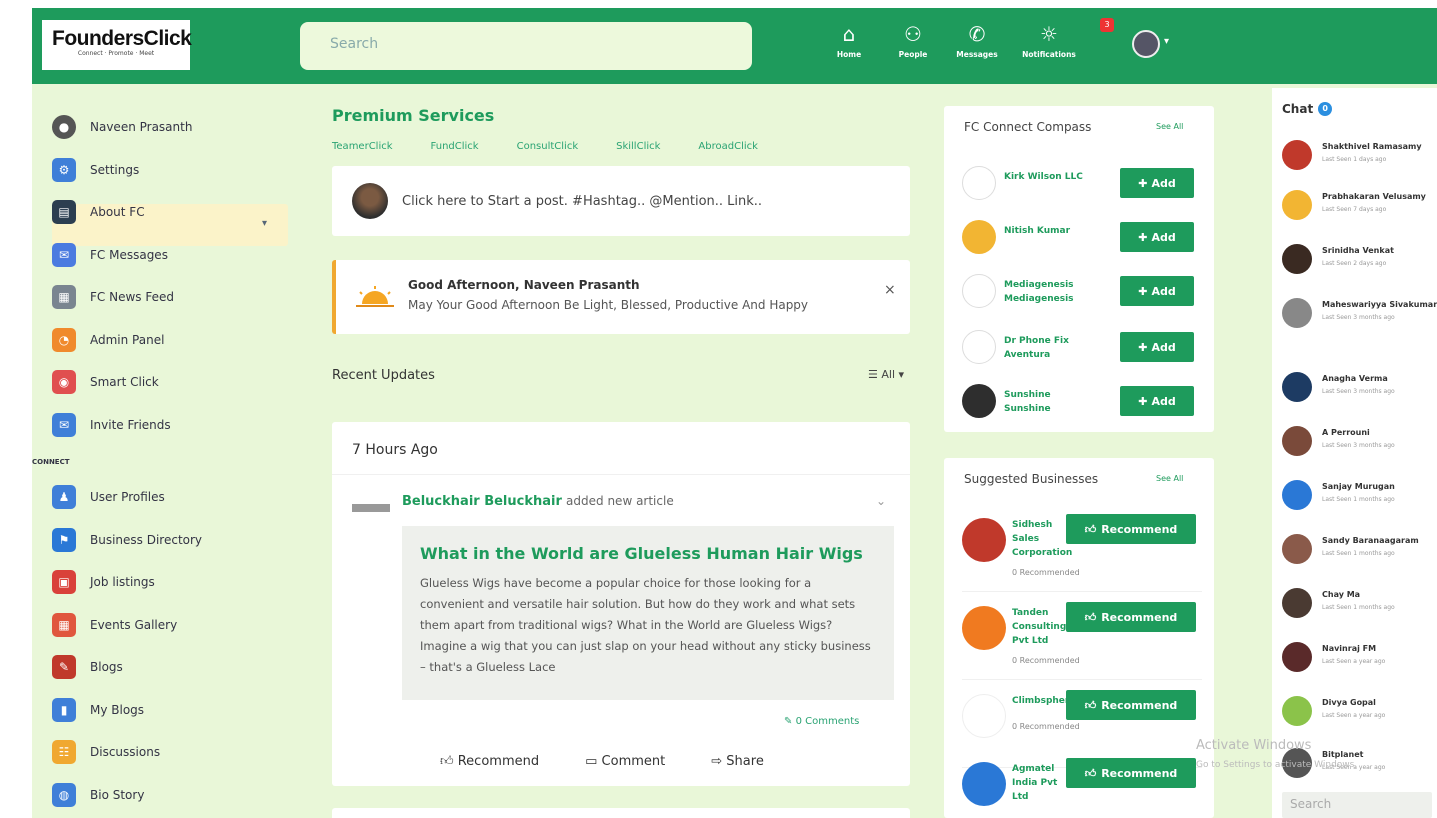  I want to click on sidebar-item: ▤ About FC, so click(98, 212).